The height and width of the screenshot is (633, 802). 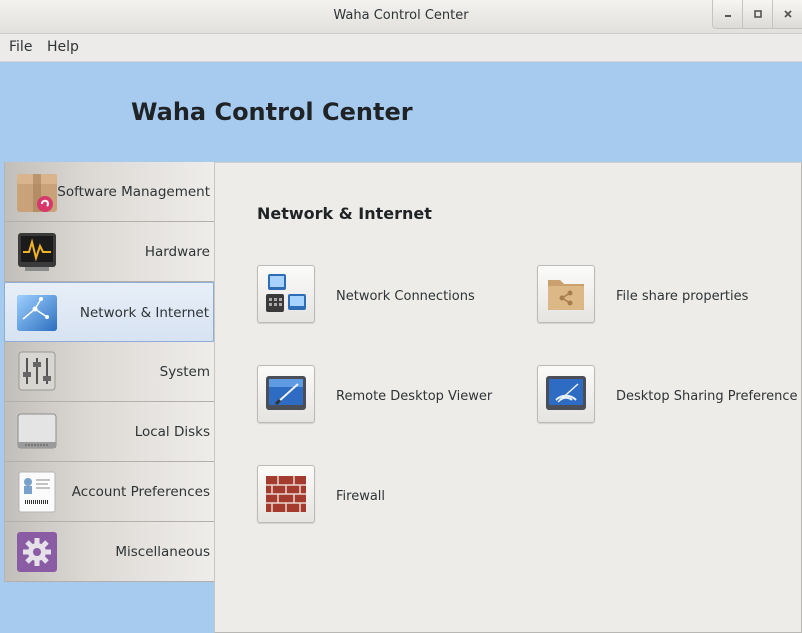 What do you see at coordinates (37, 313) in the screenshot?
I see `network-globe-icon` at bounding box center [37, 313].